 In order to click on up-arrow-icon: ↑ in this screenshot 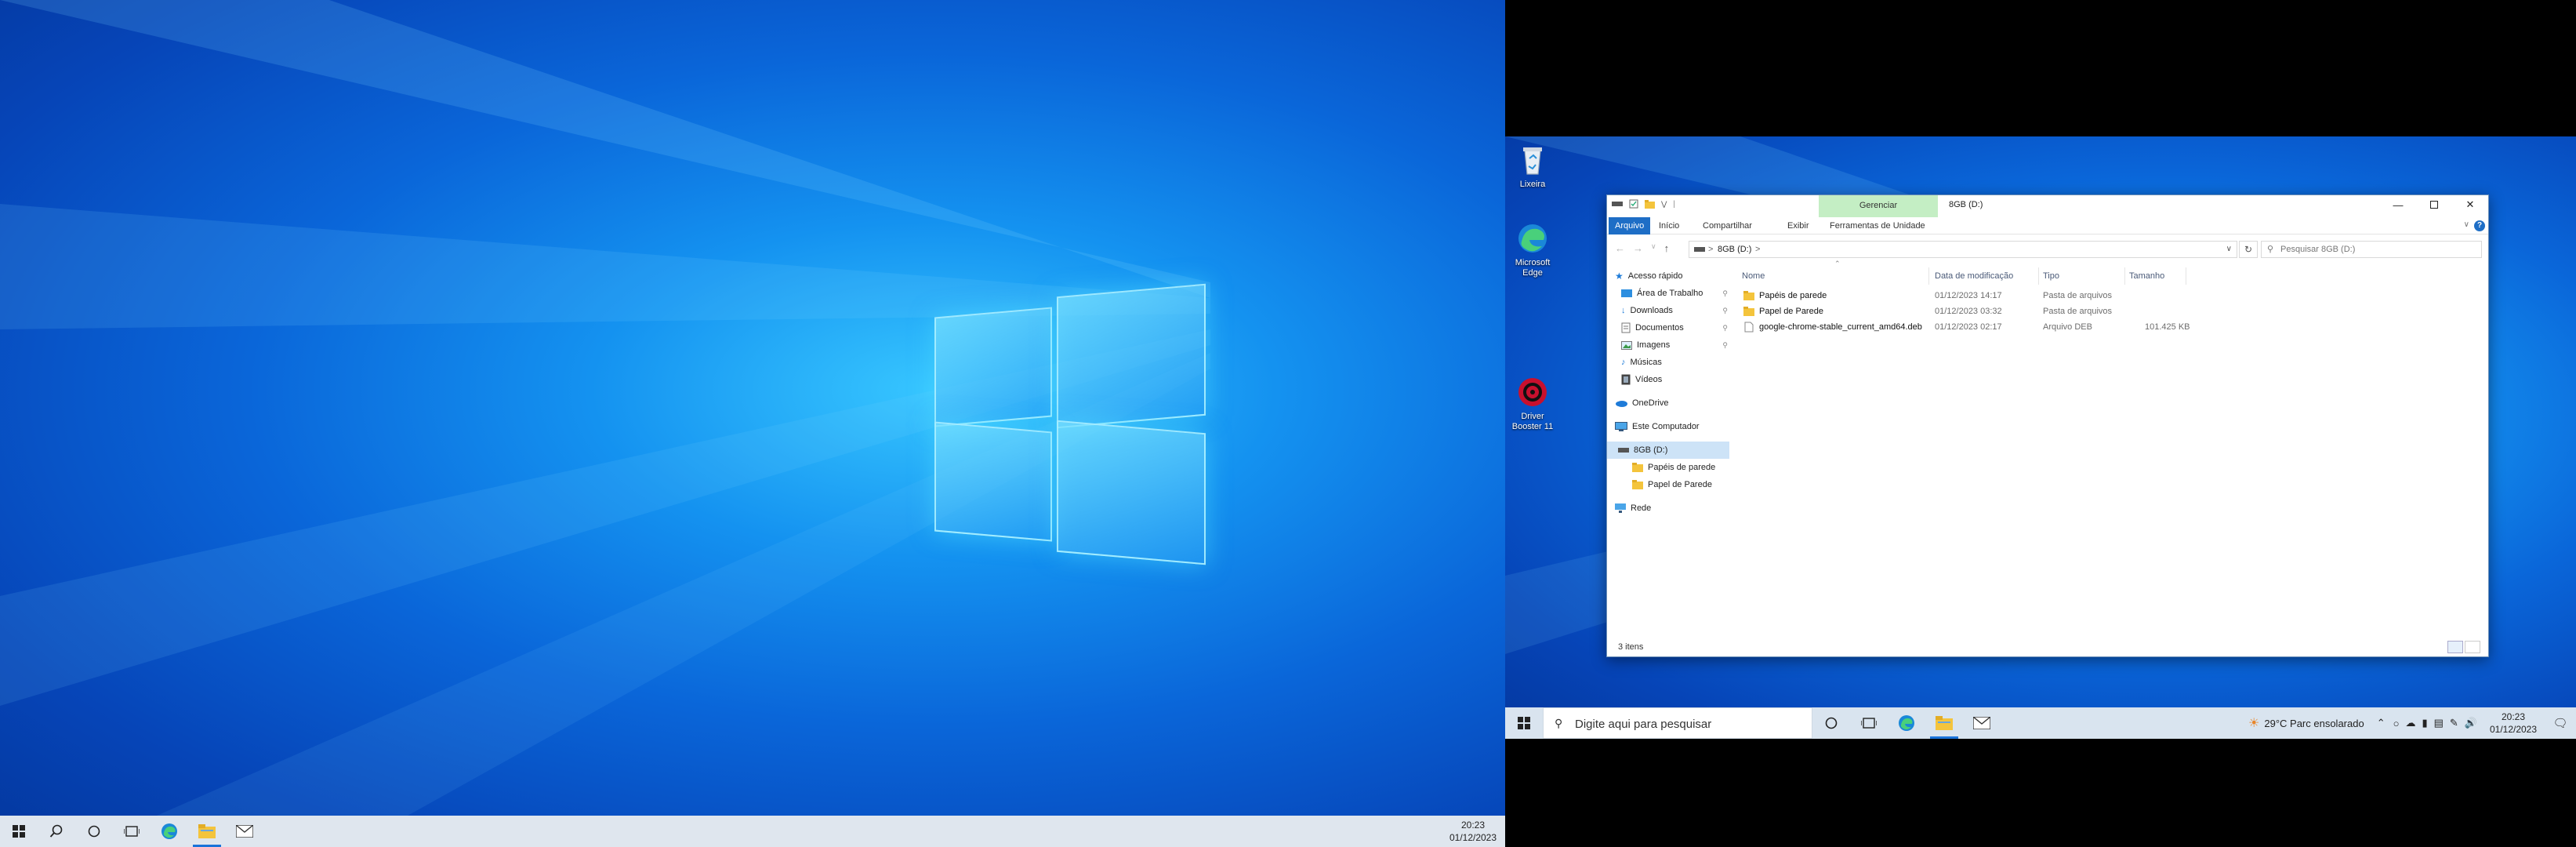, I will do `click(1667, 248)`.